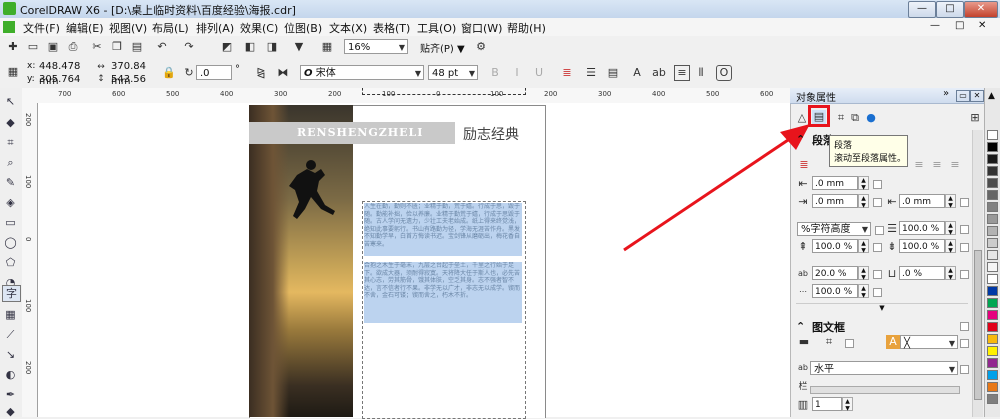 The image size is (1000, 419). What do you see at coordinates (327, 47) in the screenshot?
I see `welcome-screen-icon: ▦` at bounding box center [327, 47].